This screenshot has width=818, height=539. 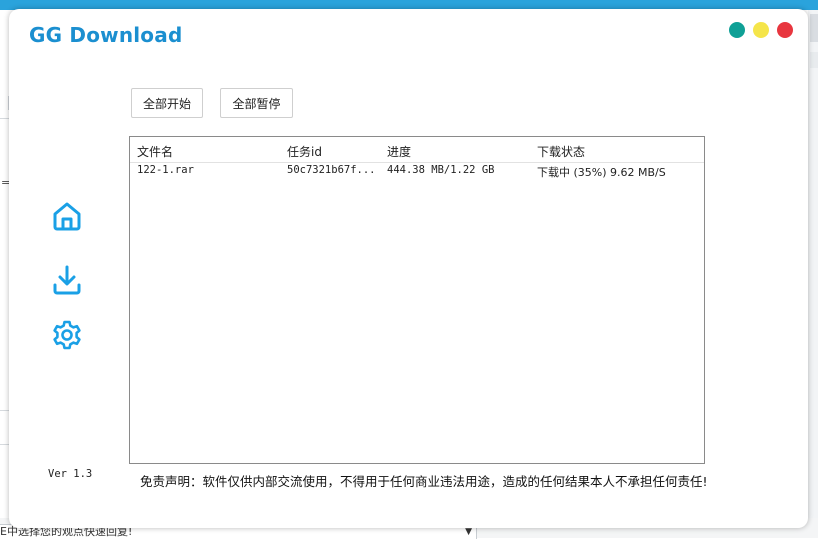 I want to click on background-left-field, so click(x=4, y=103).